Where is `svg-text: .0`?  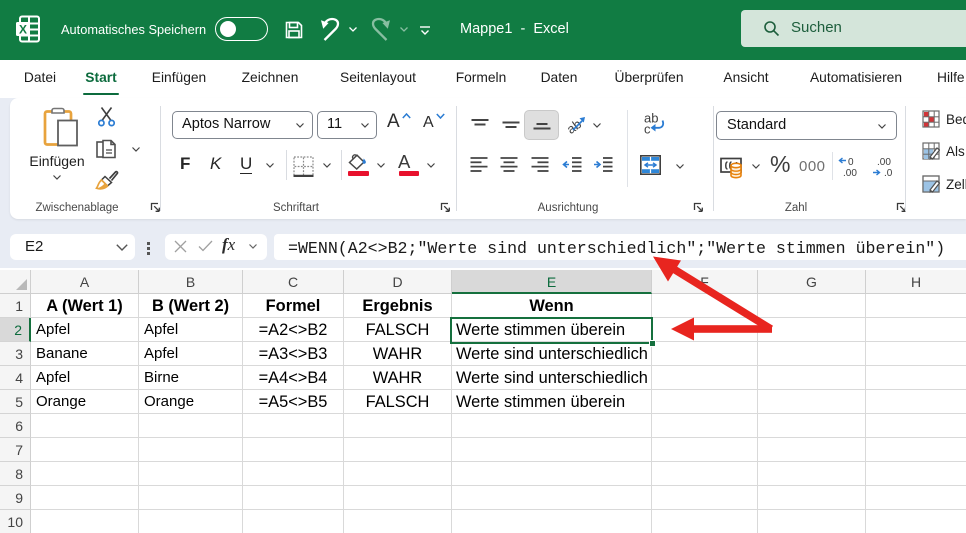
svg-text: .0 is located at coordinates (888, 173).